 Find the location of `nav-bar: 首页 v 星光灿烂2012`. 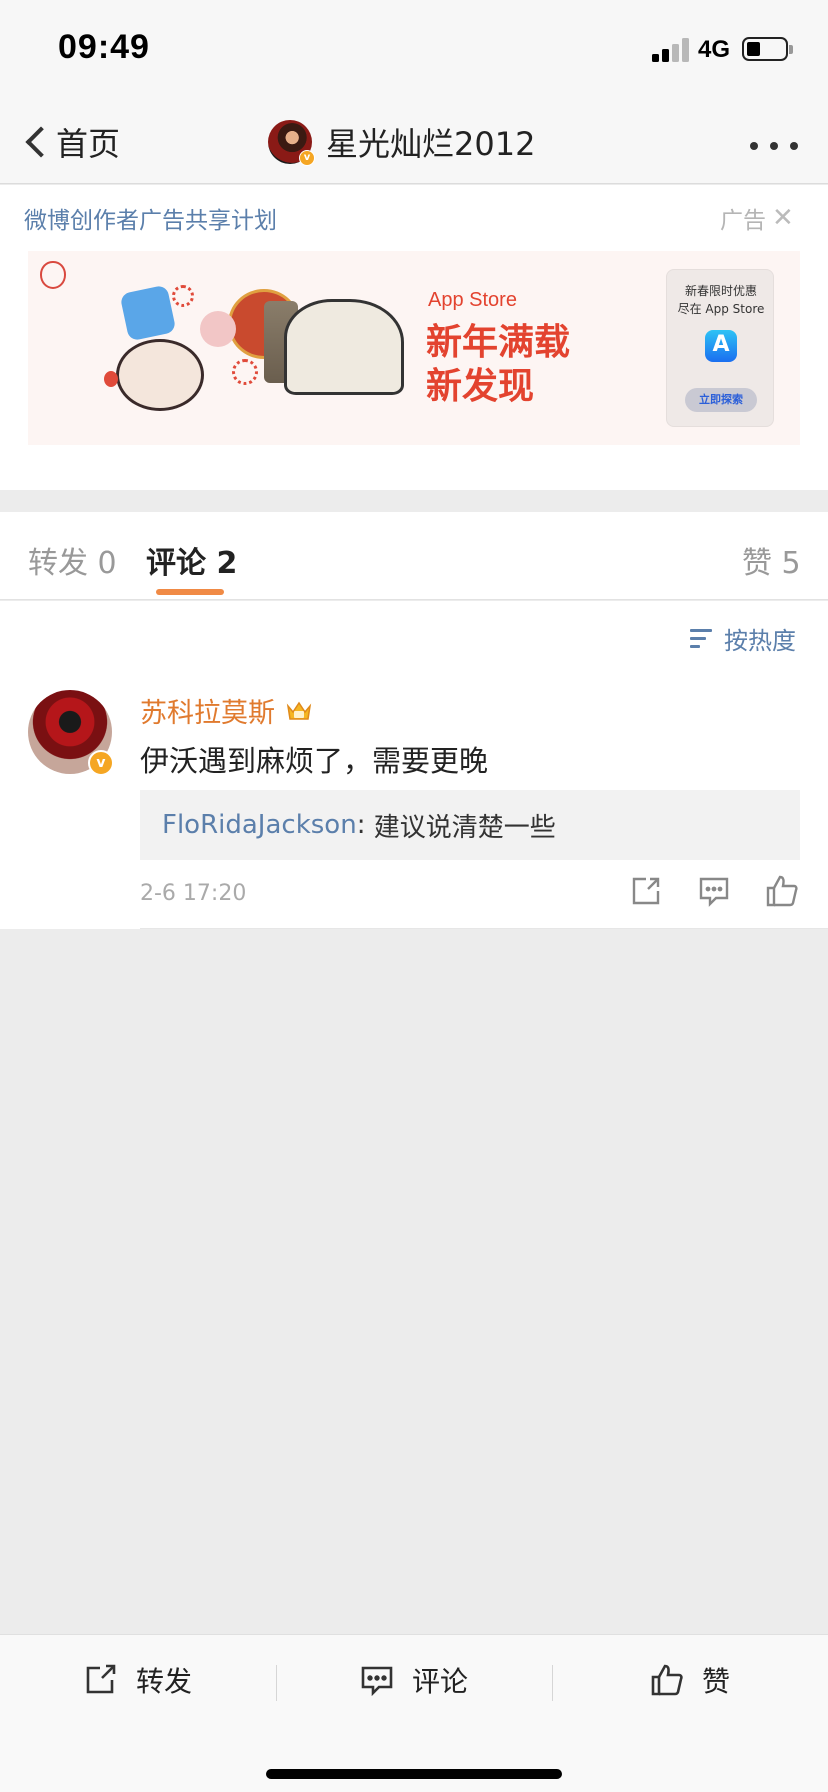

nav-bar: 首页 v 星光灿烂2012 is located at coordinates (414, 142).